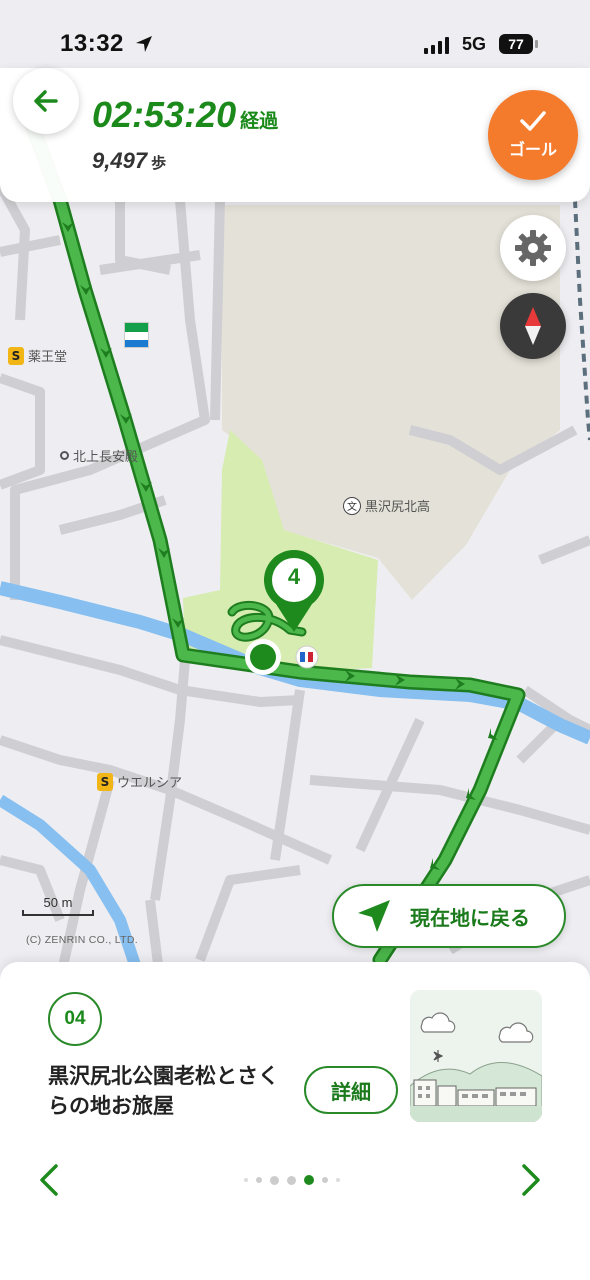  Describe the element at coordinates (533, 121) in the screenshot. I see `checkmark-icon` at that location.